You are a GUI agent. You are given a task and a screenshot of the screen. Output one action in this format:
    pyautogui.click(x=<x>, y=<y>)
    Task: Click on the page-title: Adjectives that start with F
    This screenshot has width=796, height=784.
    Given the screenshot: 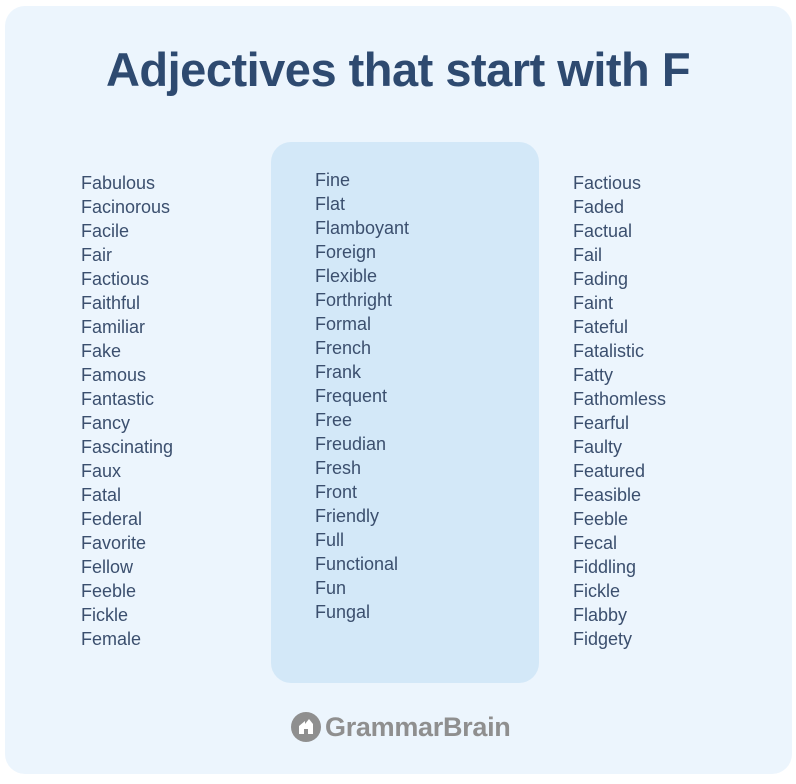 What is the action you would take?
    pyautogui.click(x=398, y=69)
    